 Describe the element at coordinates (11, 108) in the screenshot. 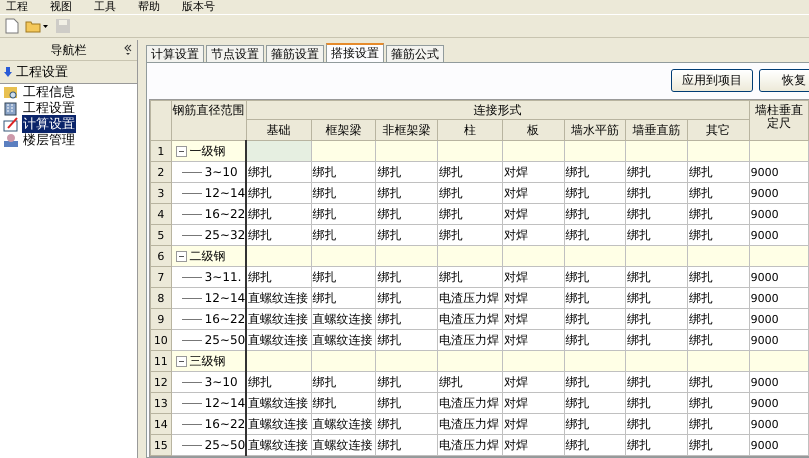

I see `building-icon` at that location.